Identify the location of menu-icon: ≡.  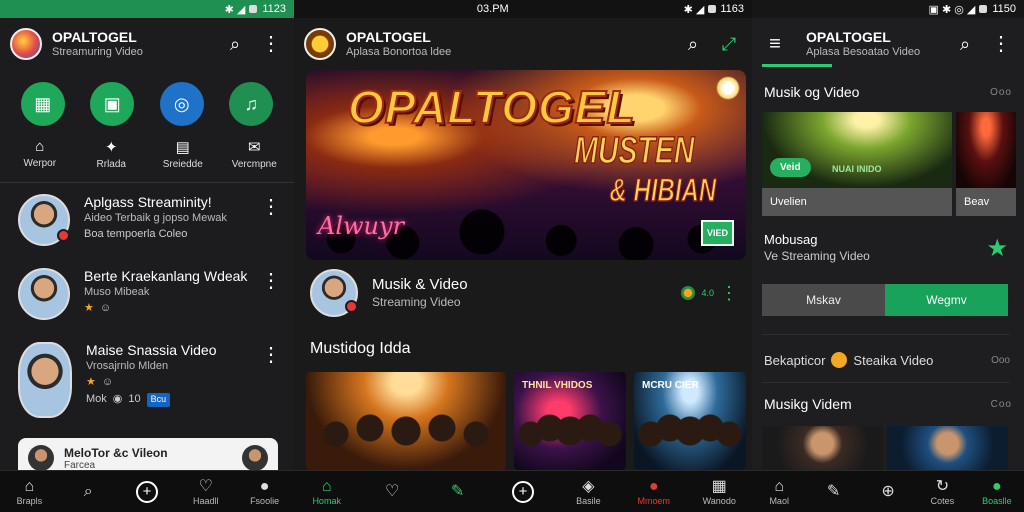
(775, 44).